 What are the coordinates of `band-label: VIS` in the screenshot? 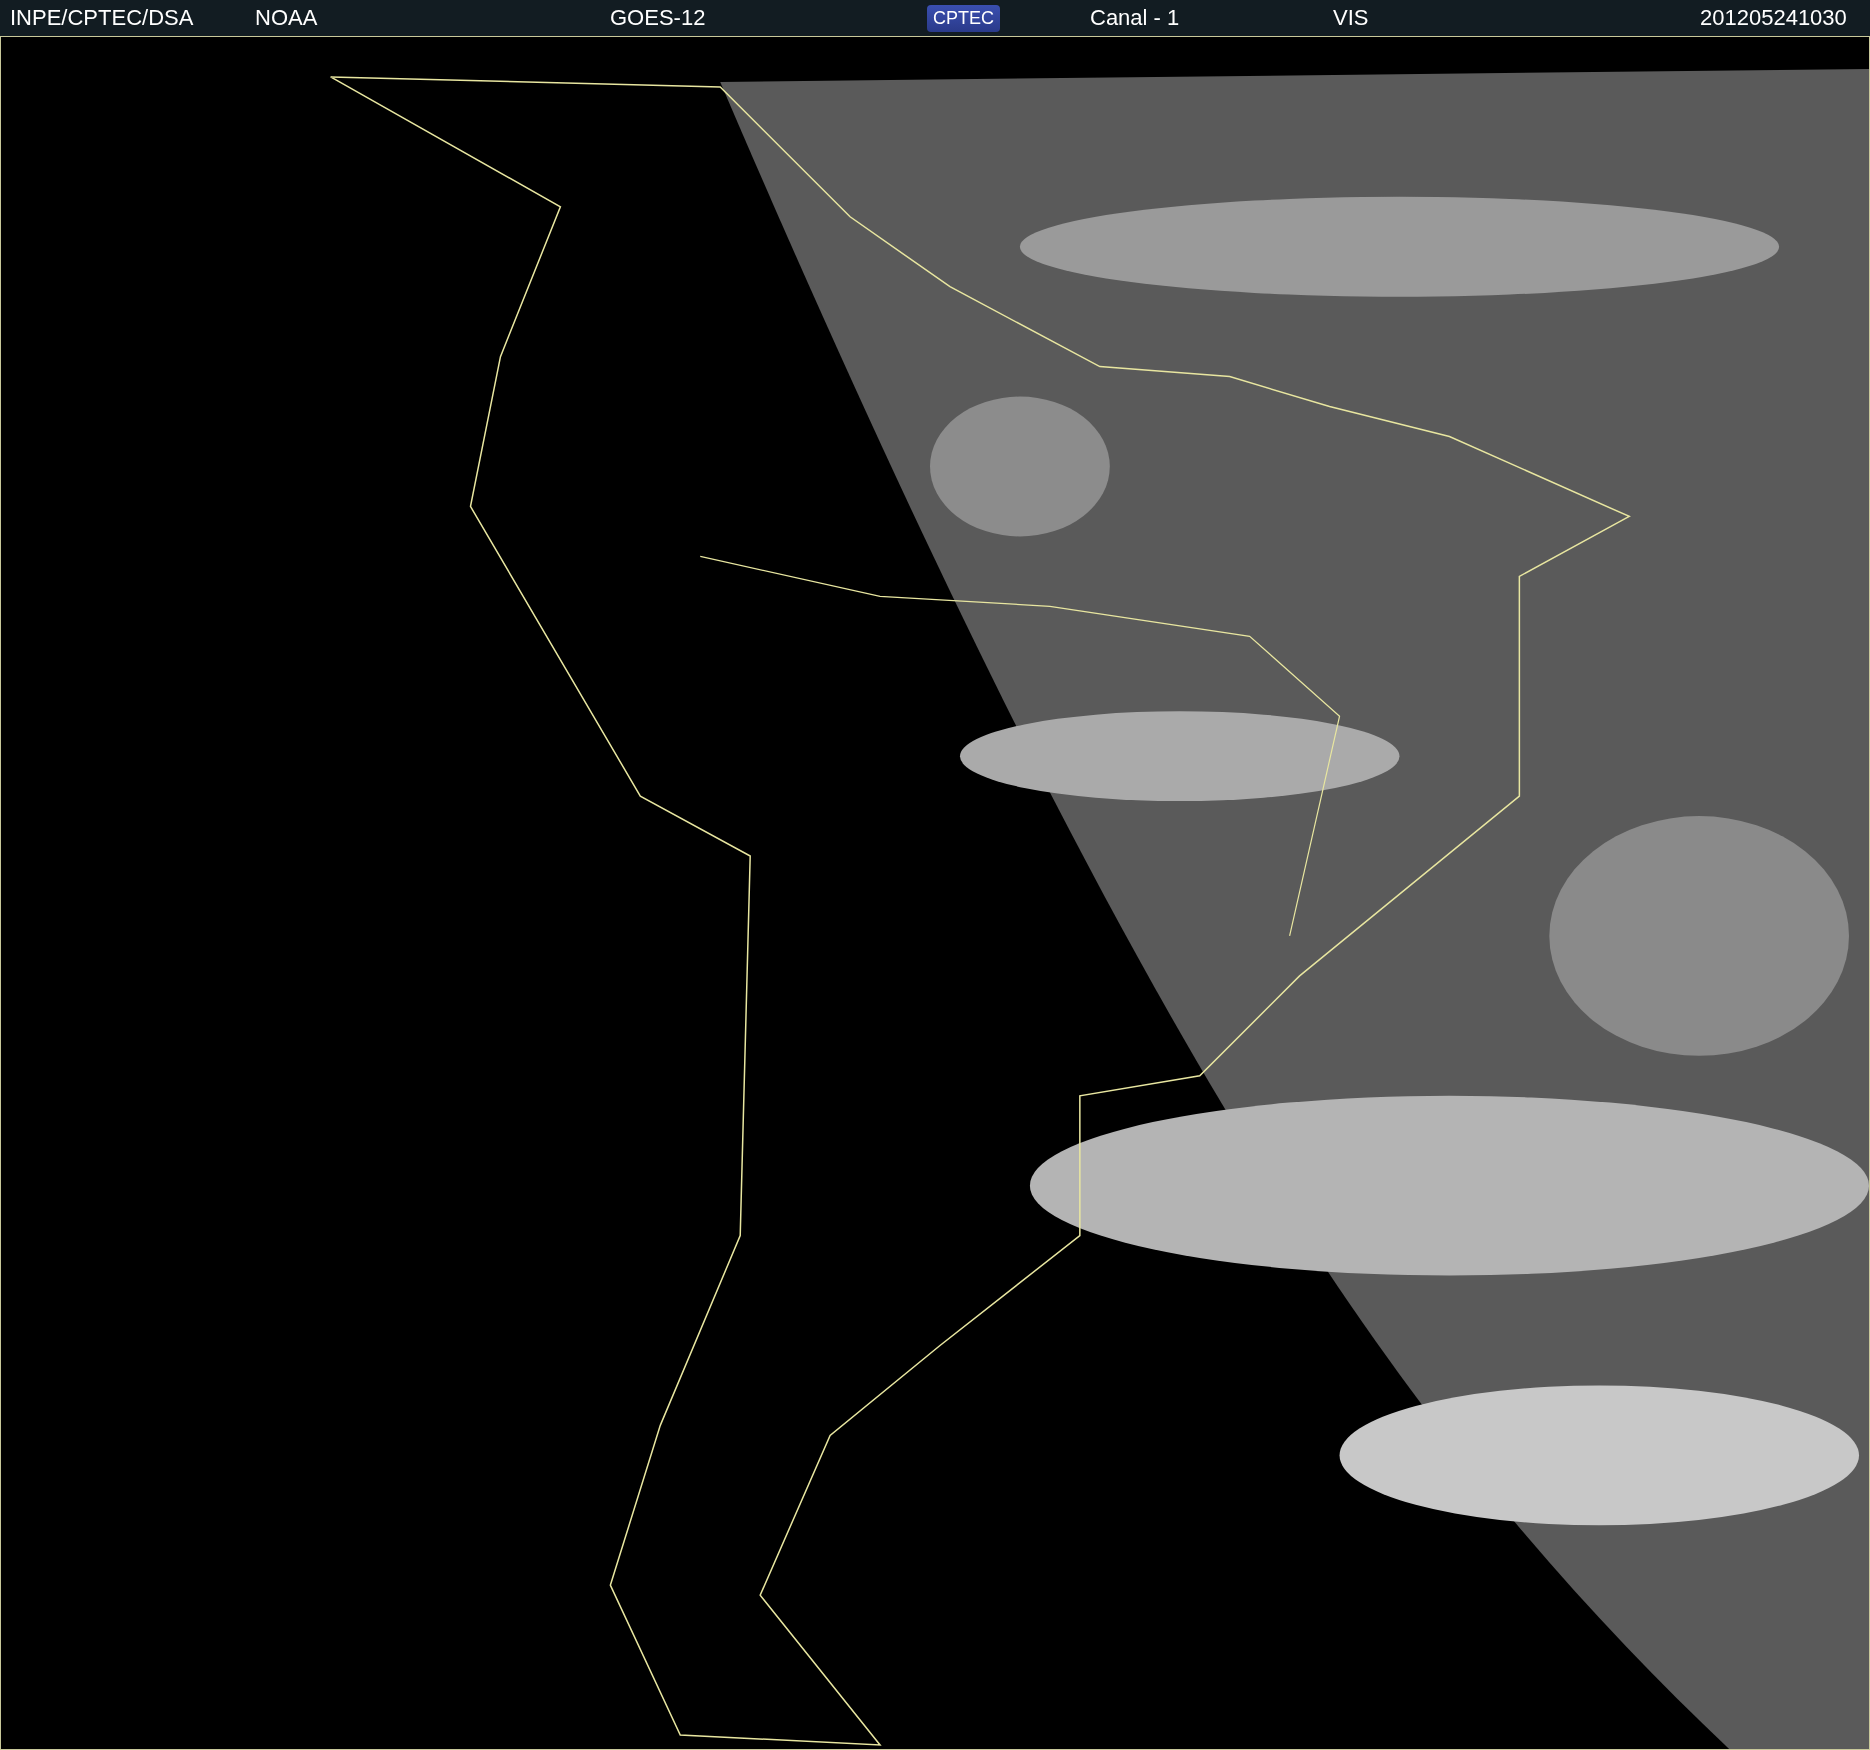 It's located at (1351, 17).